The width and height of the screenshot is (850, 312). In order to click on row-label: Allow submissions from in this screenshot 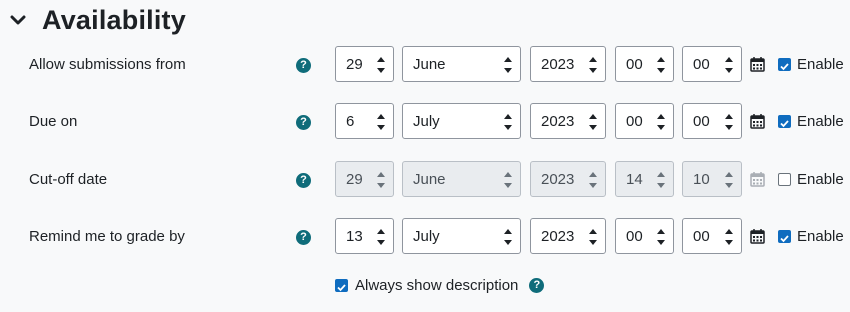, I will do `click(107, 64)`.